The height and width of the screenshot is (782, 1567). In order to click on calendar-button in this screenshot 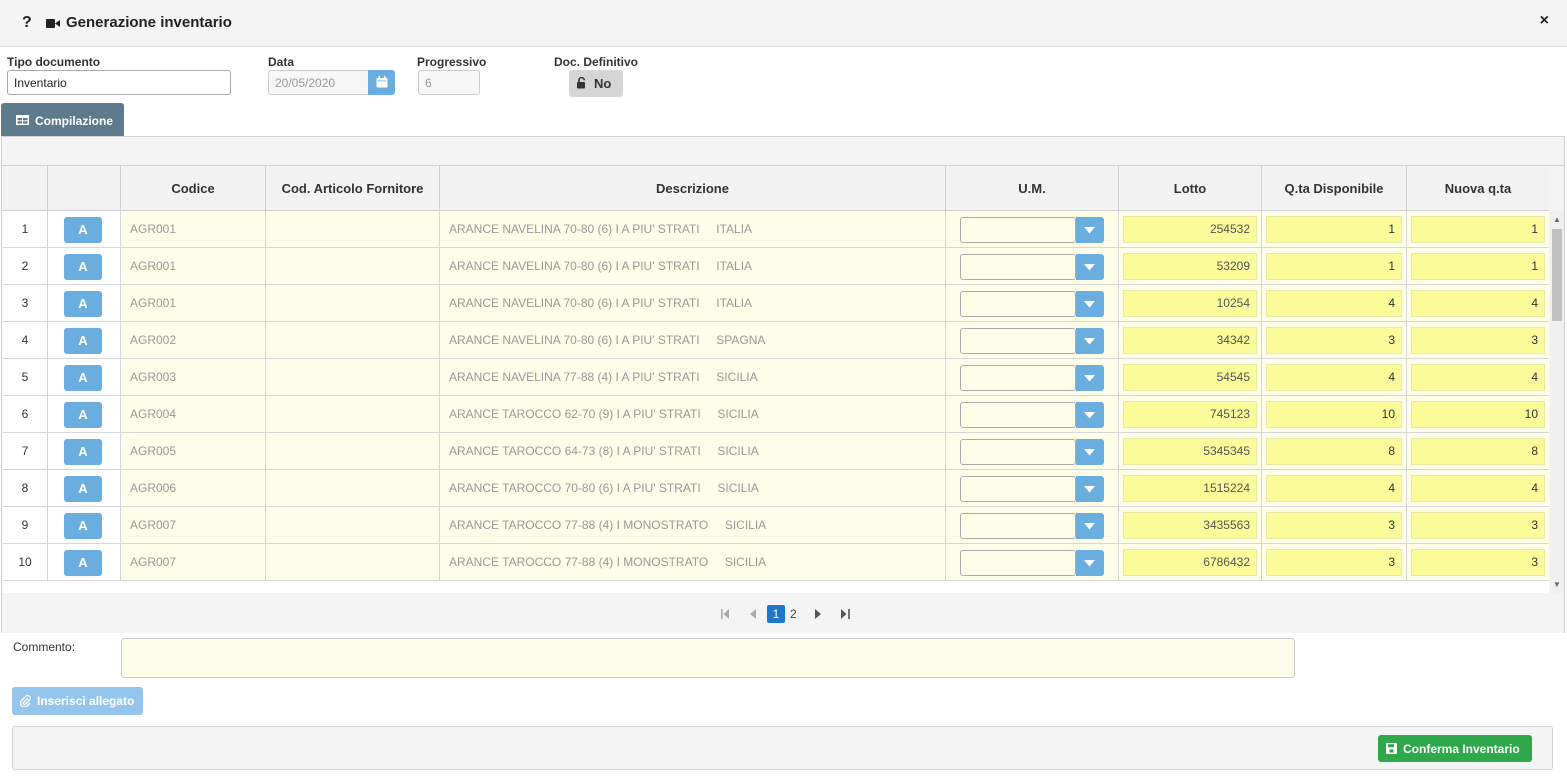, I will do `click(381, 82)`.